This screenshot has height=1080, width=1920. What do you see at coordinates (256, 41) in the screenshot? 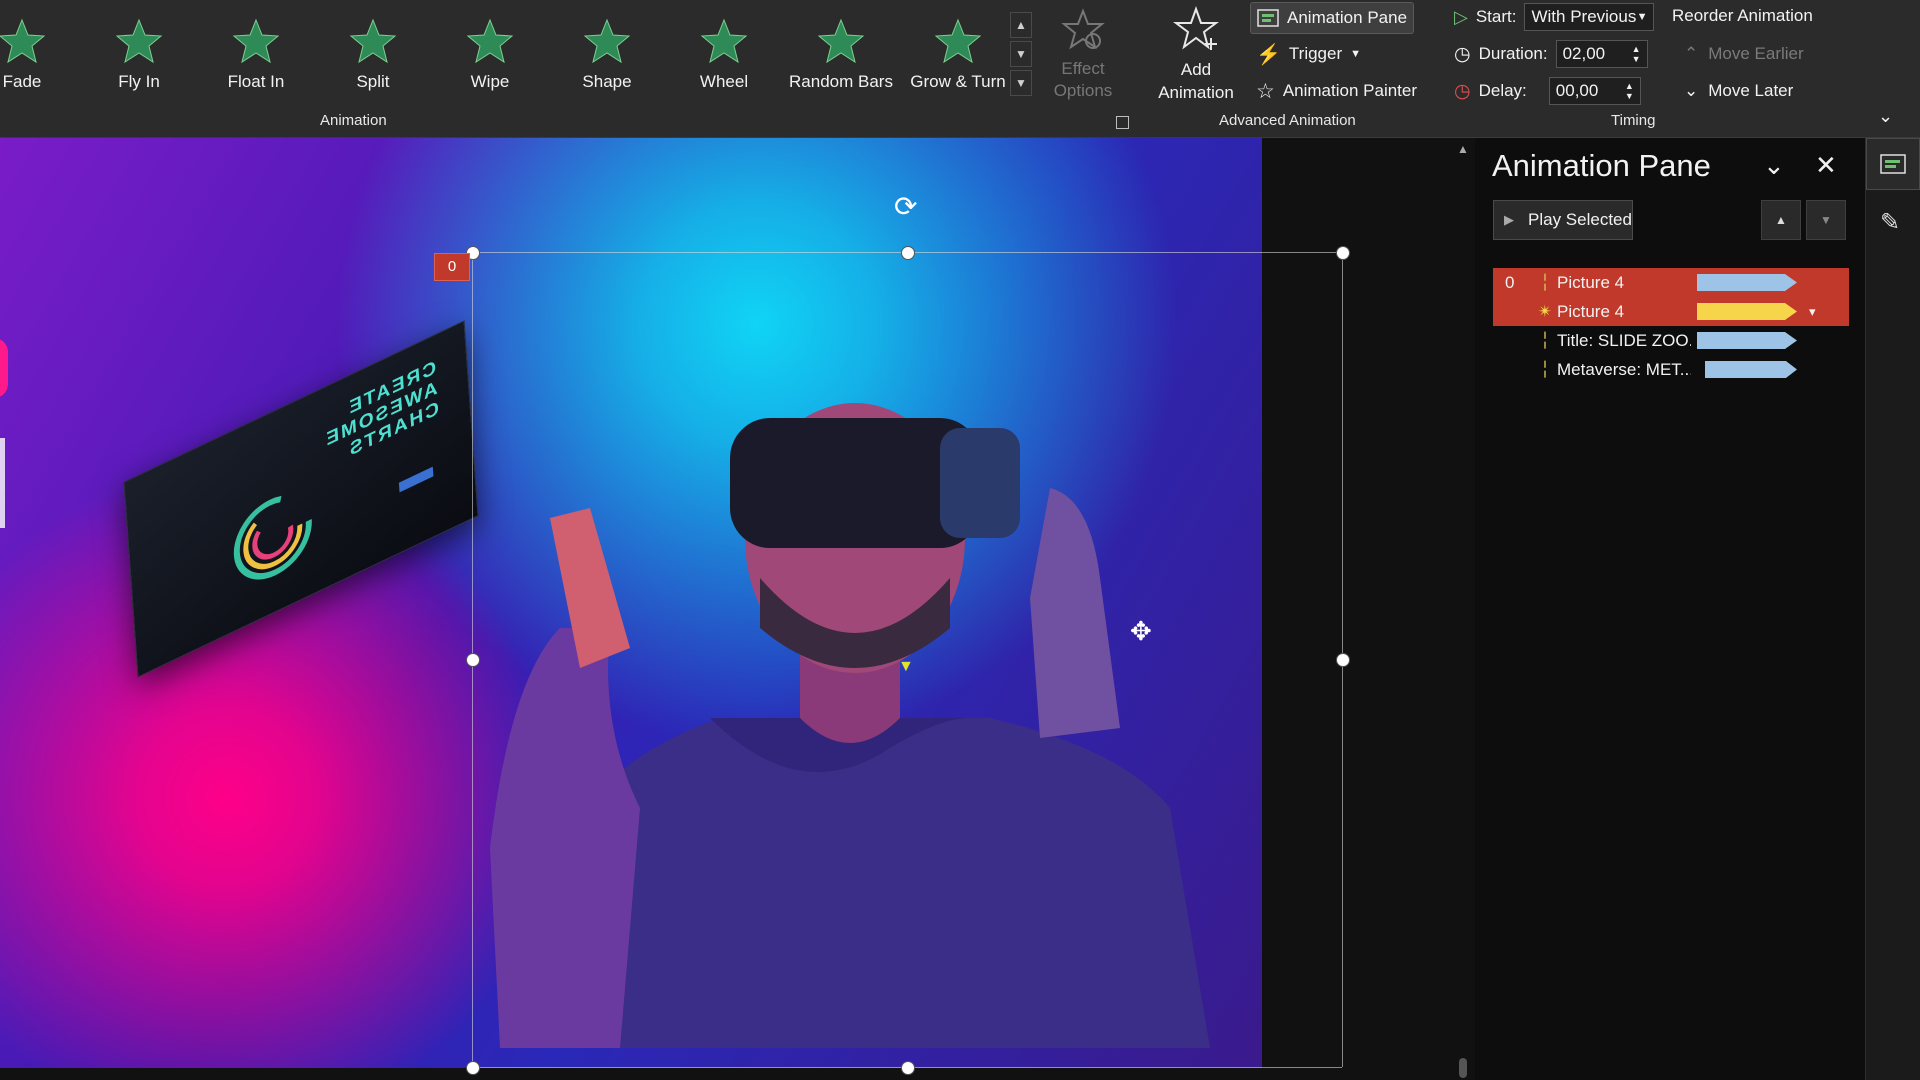
I see `float-in-star-icon` at bounding box center [256, 41].